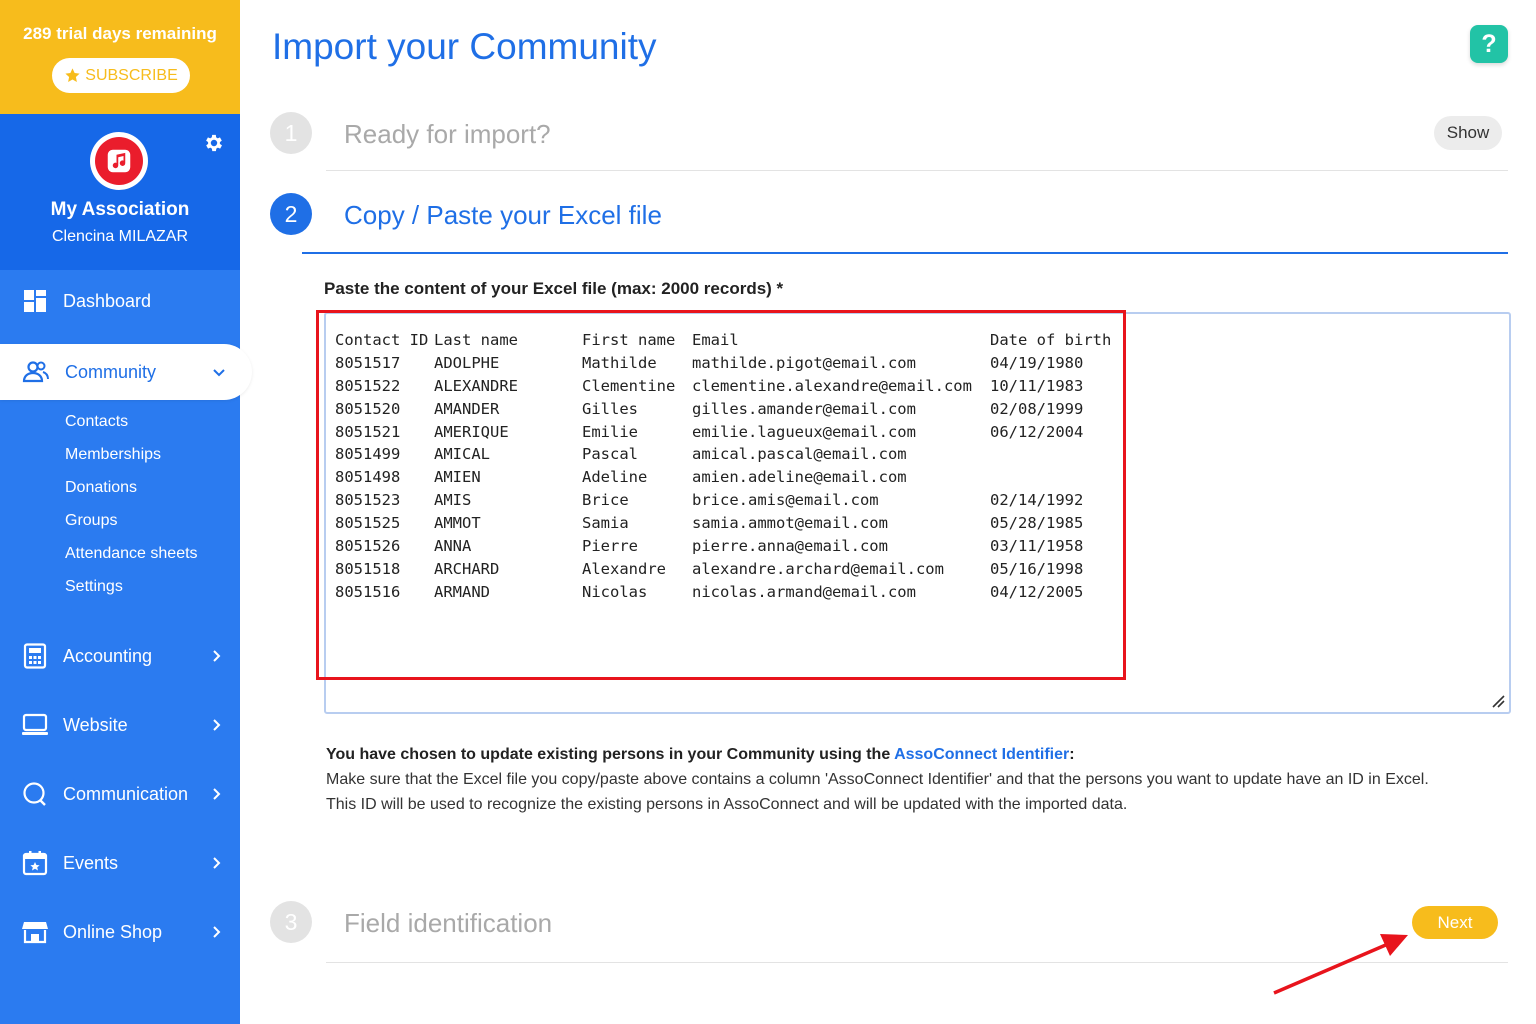  Describe the element at coordinates (1037, 408) in the screenshot. I see `table-cell: 02/08/1999` at that location.